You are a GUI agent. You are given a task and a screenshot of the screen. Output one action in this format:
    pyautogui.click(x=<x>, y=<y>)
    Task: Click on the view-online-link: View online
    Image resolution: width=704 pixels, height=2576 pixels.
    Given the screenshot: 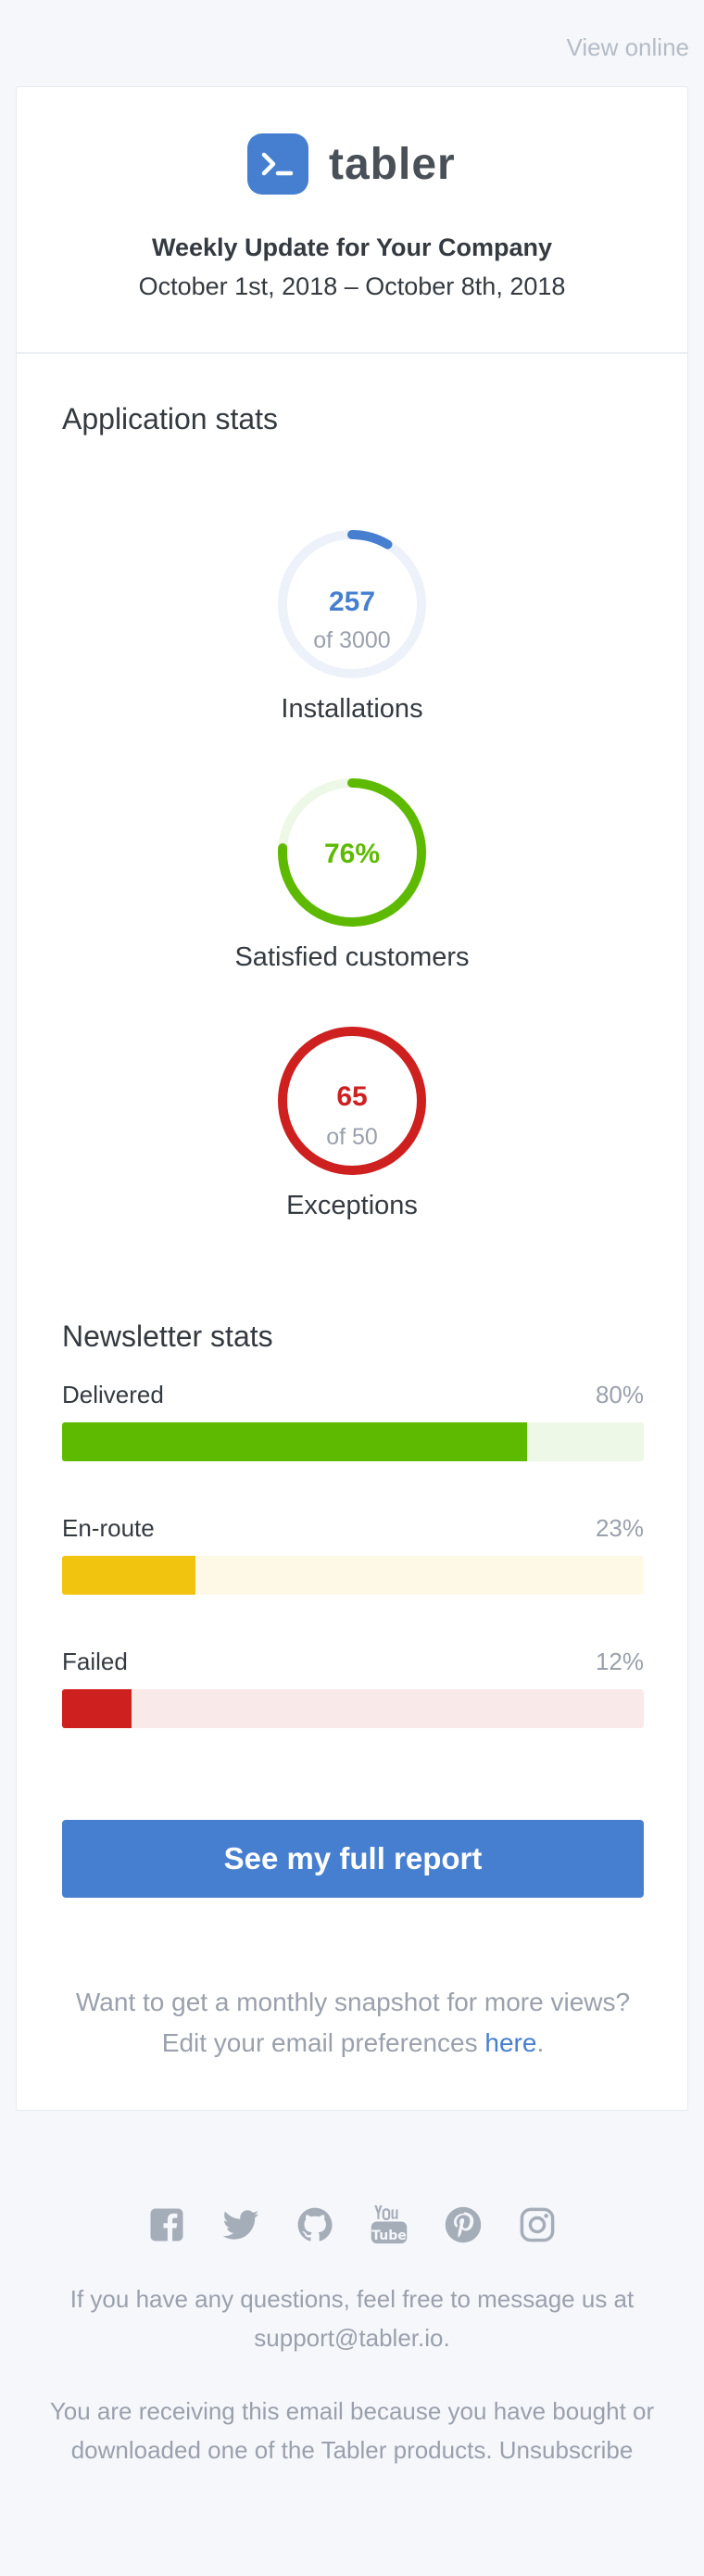 What is the action you would take?
    pyautogui.click(x=627, y=47)
    